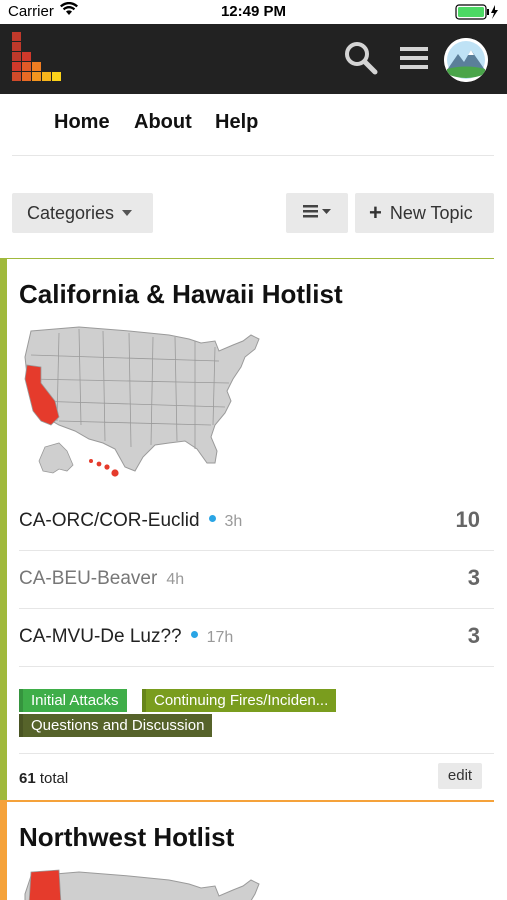  I want to click on plus-icon: +, so click(375, 212).